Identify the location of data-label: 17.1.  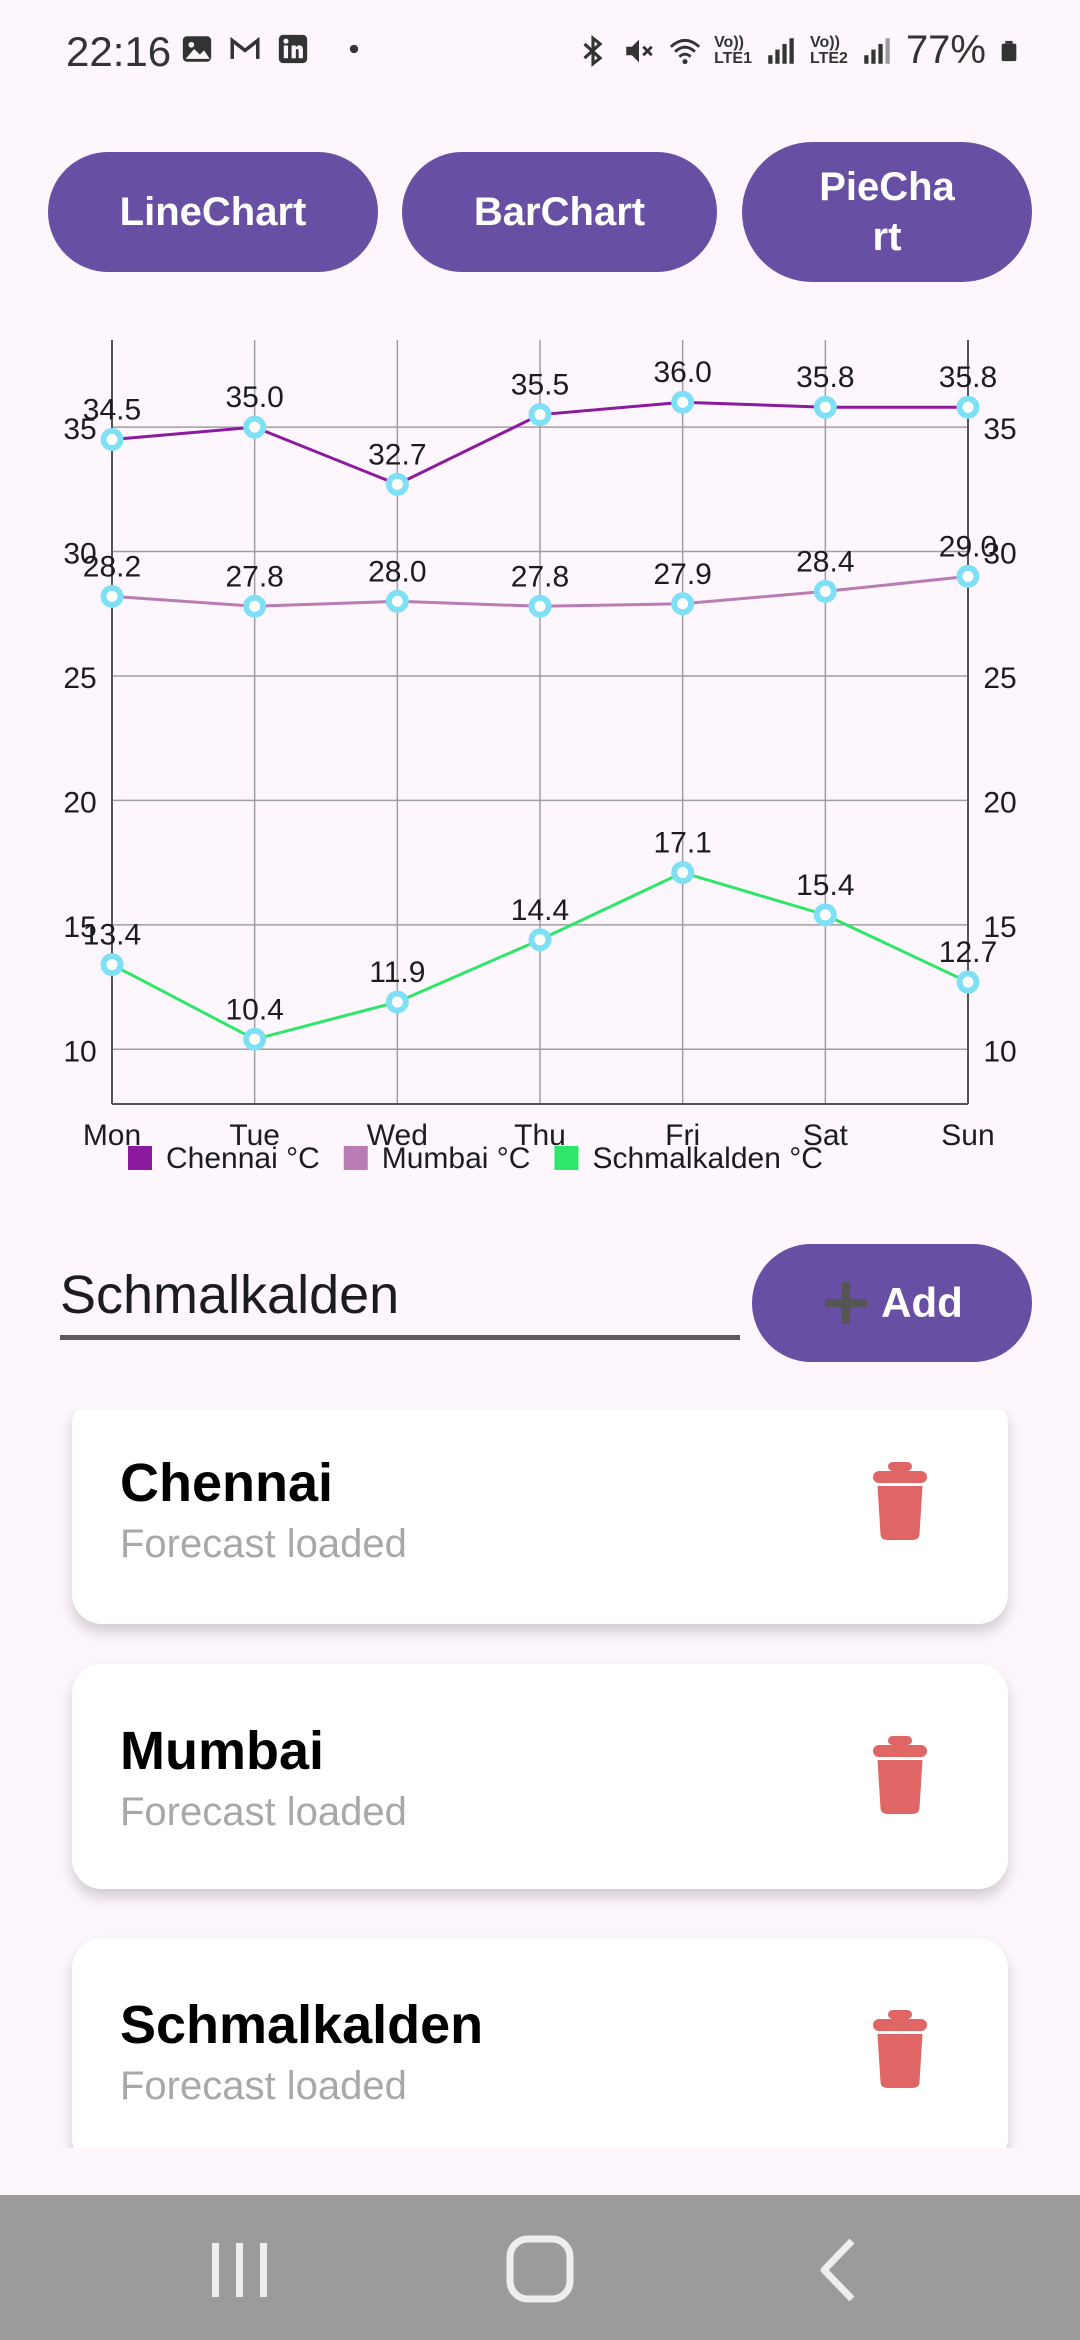
(682, 843).